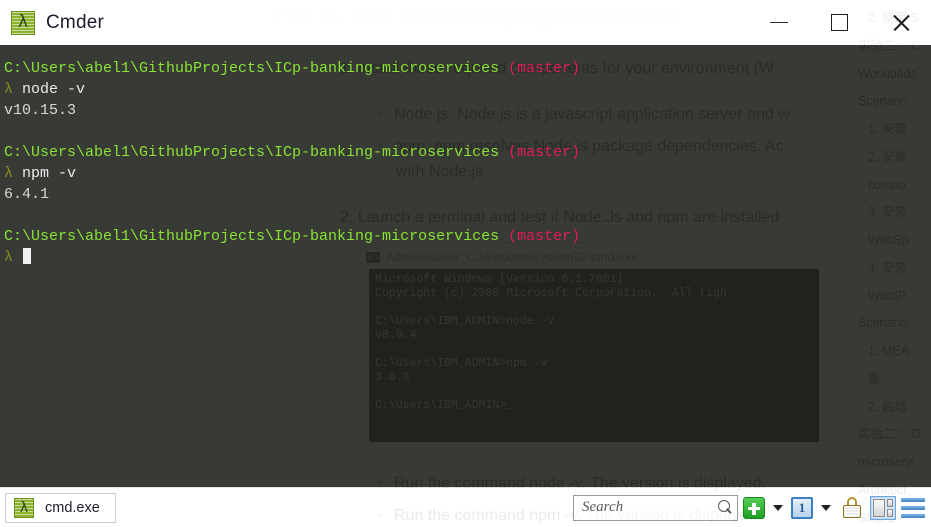 The width and height of the screenshot is (931, 527). I want to click on titlebar-left: λ Cmder, so click(52, 22).